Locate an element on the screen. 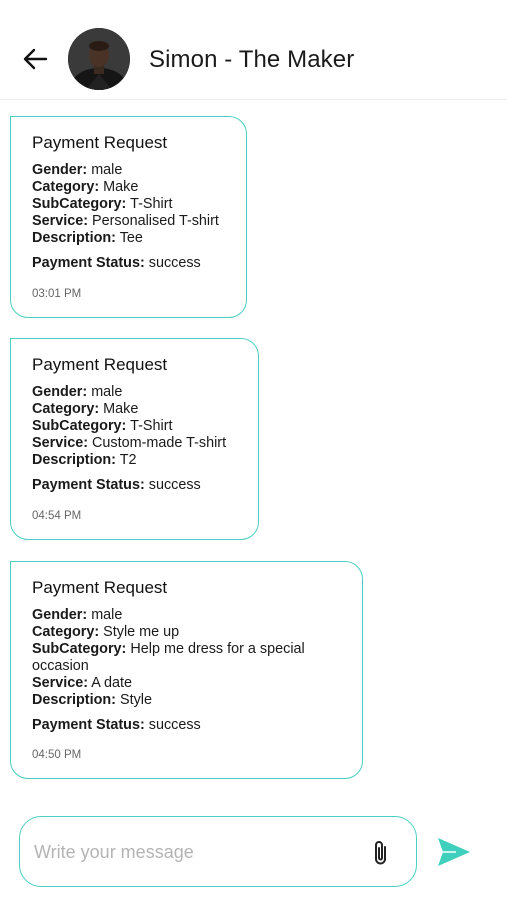  service-field: Service: Personalised T-shirt is located at coordinates (139, 221).